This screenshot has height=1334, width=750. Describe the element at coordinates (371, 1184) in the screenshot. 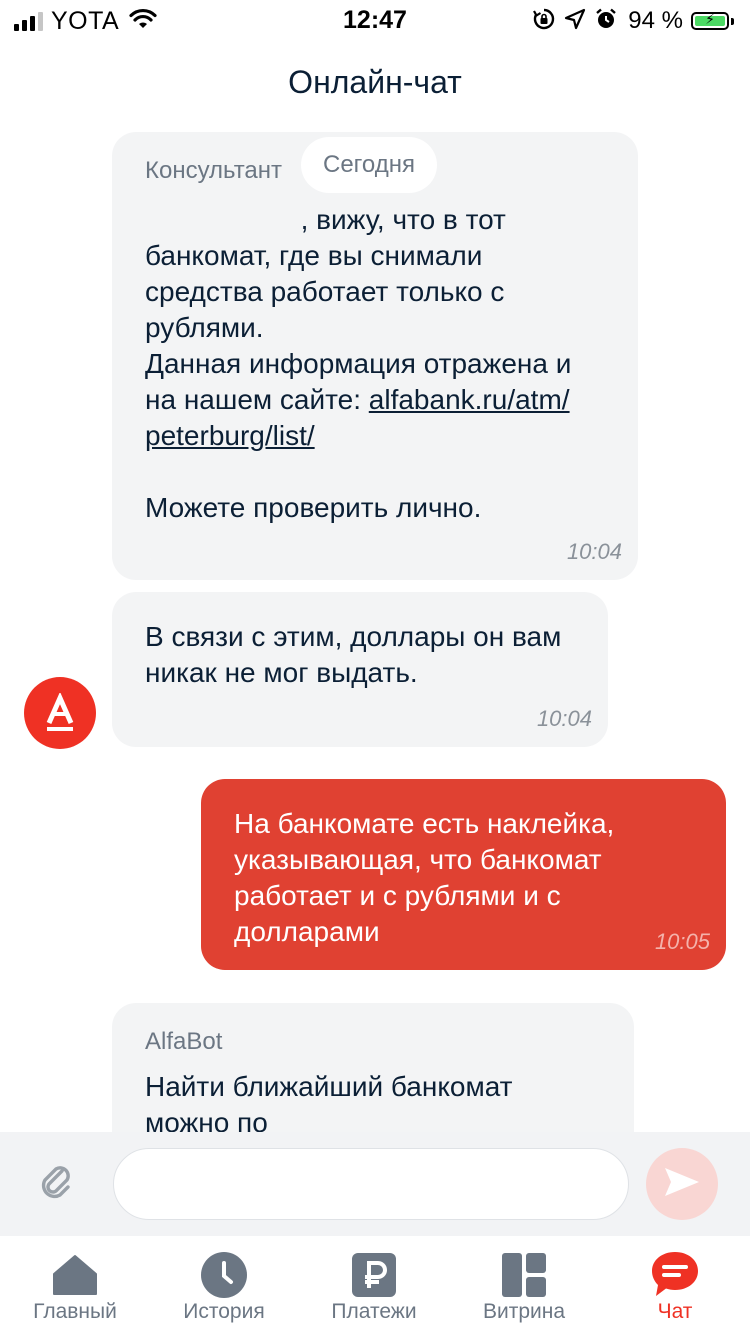

I see `message-input` at that location.